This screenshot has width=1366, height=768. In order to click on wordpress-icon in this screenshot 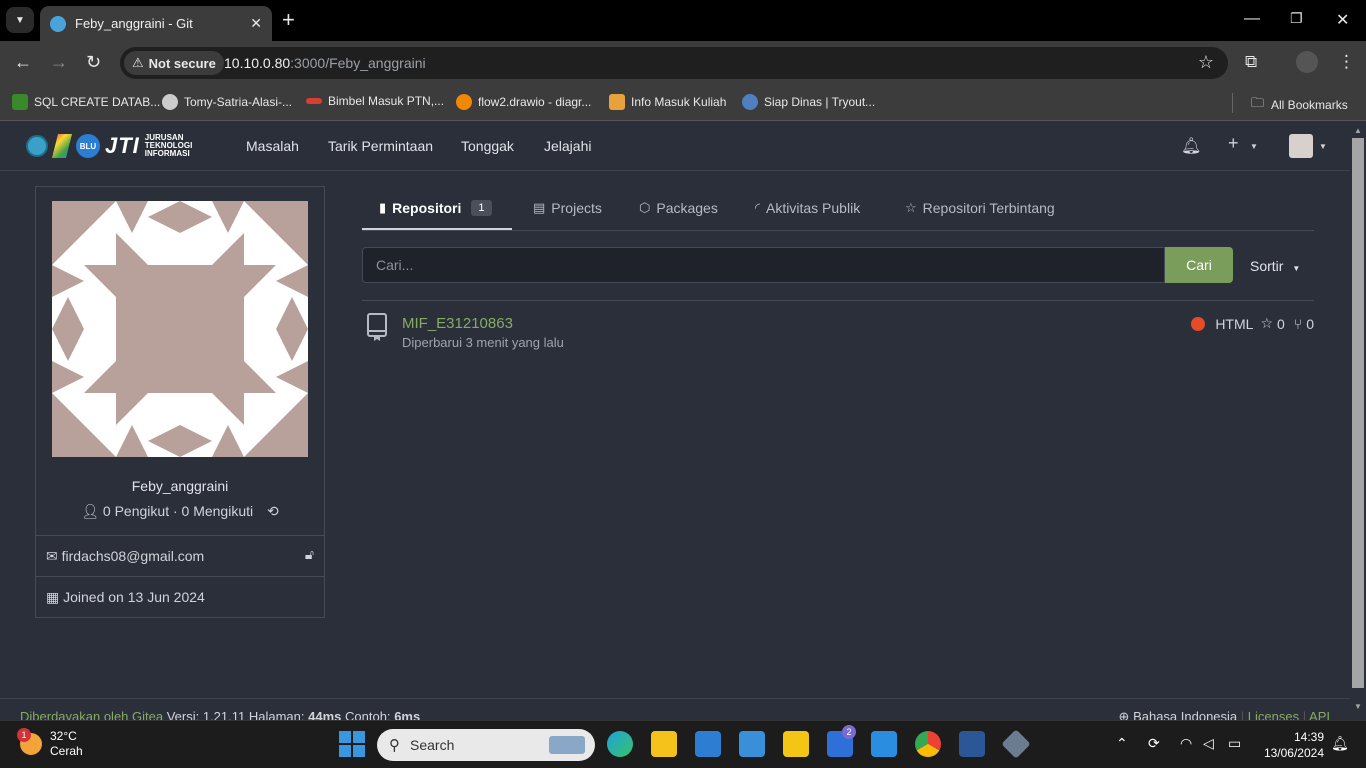, I will do `click(170, 102)`.